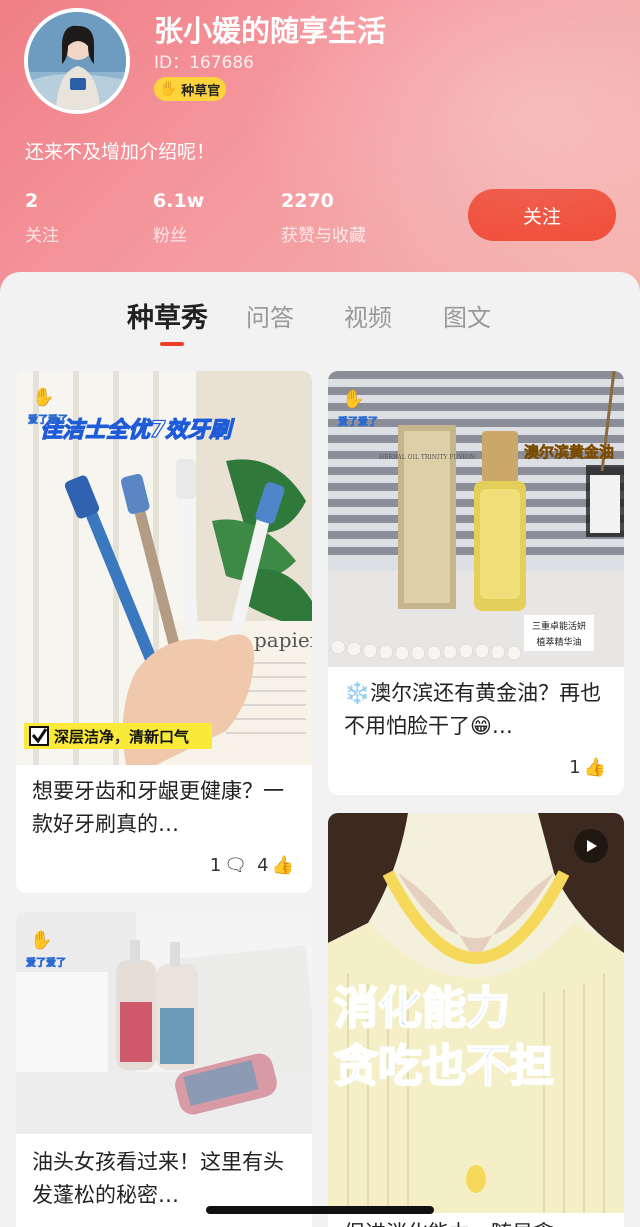 This screenshot has width=640, height=1227. I want to click on tab-indicator, so click(172, 344).